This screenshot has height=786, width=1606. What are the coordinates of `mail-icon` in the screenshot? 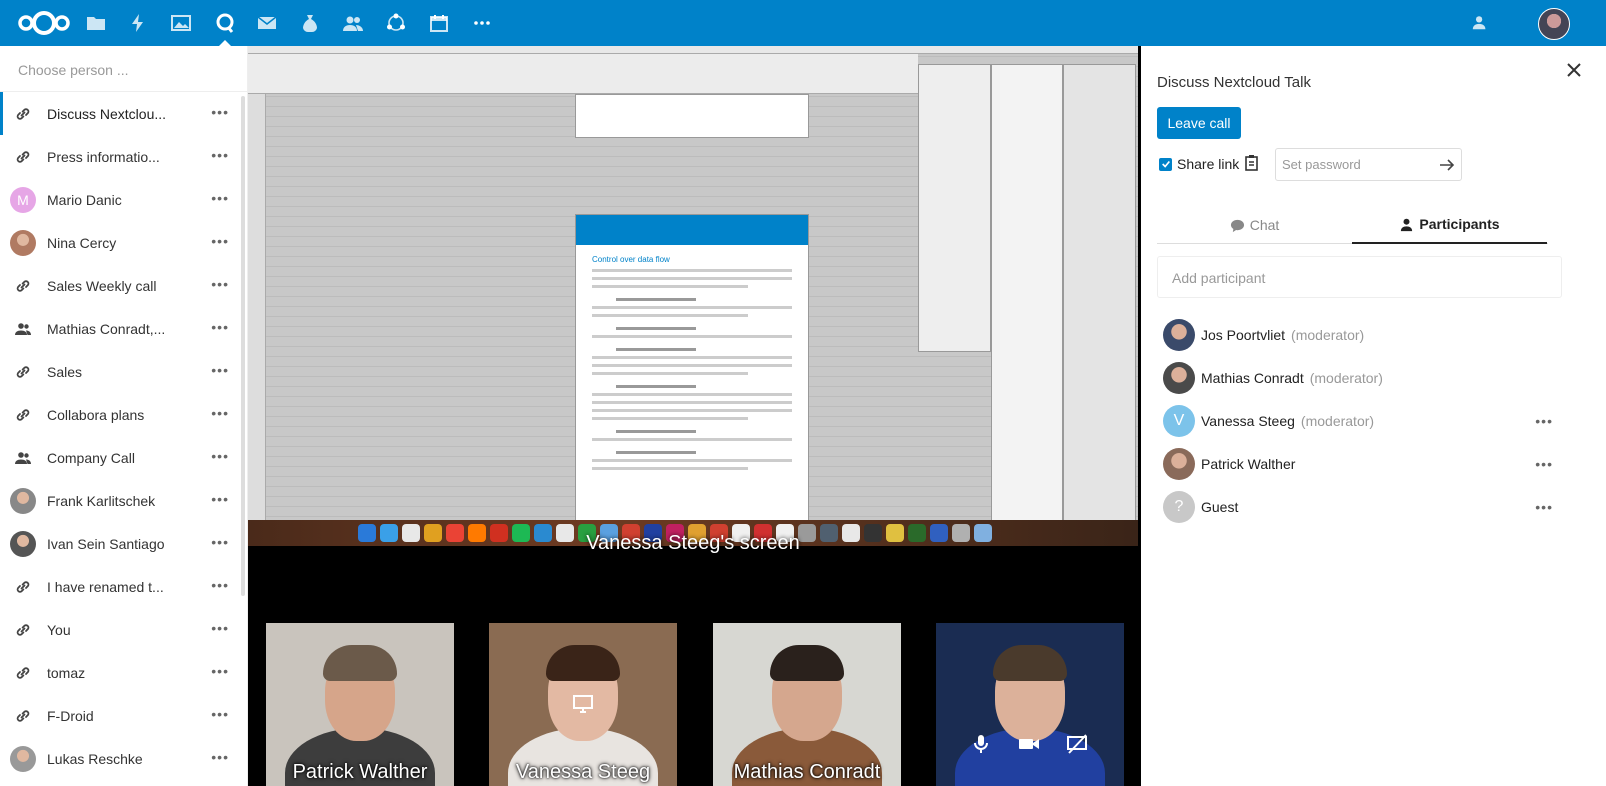 It's located at (267, 23).